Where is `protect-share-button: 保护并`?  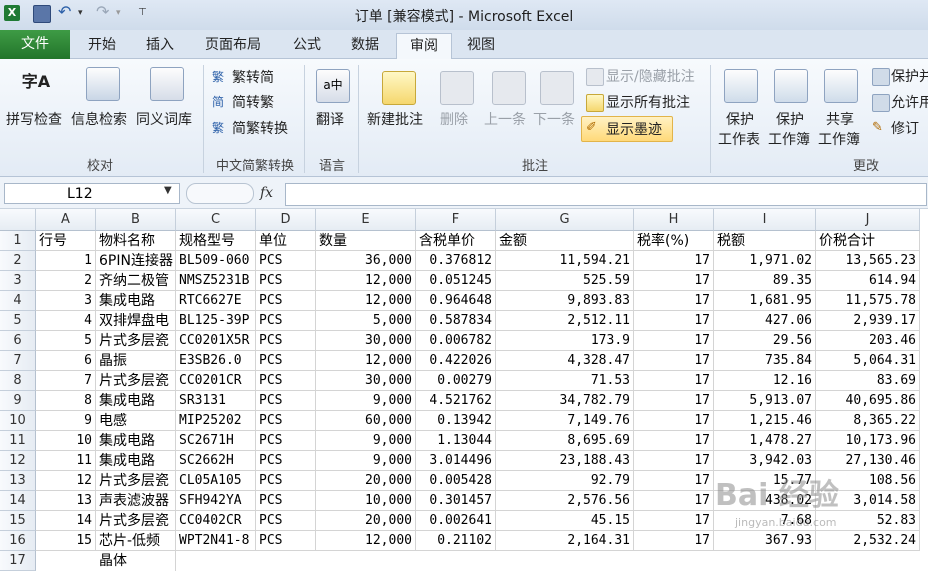
protect-share-button: 保护并 is located at coordinates (909, 76).